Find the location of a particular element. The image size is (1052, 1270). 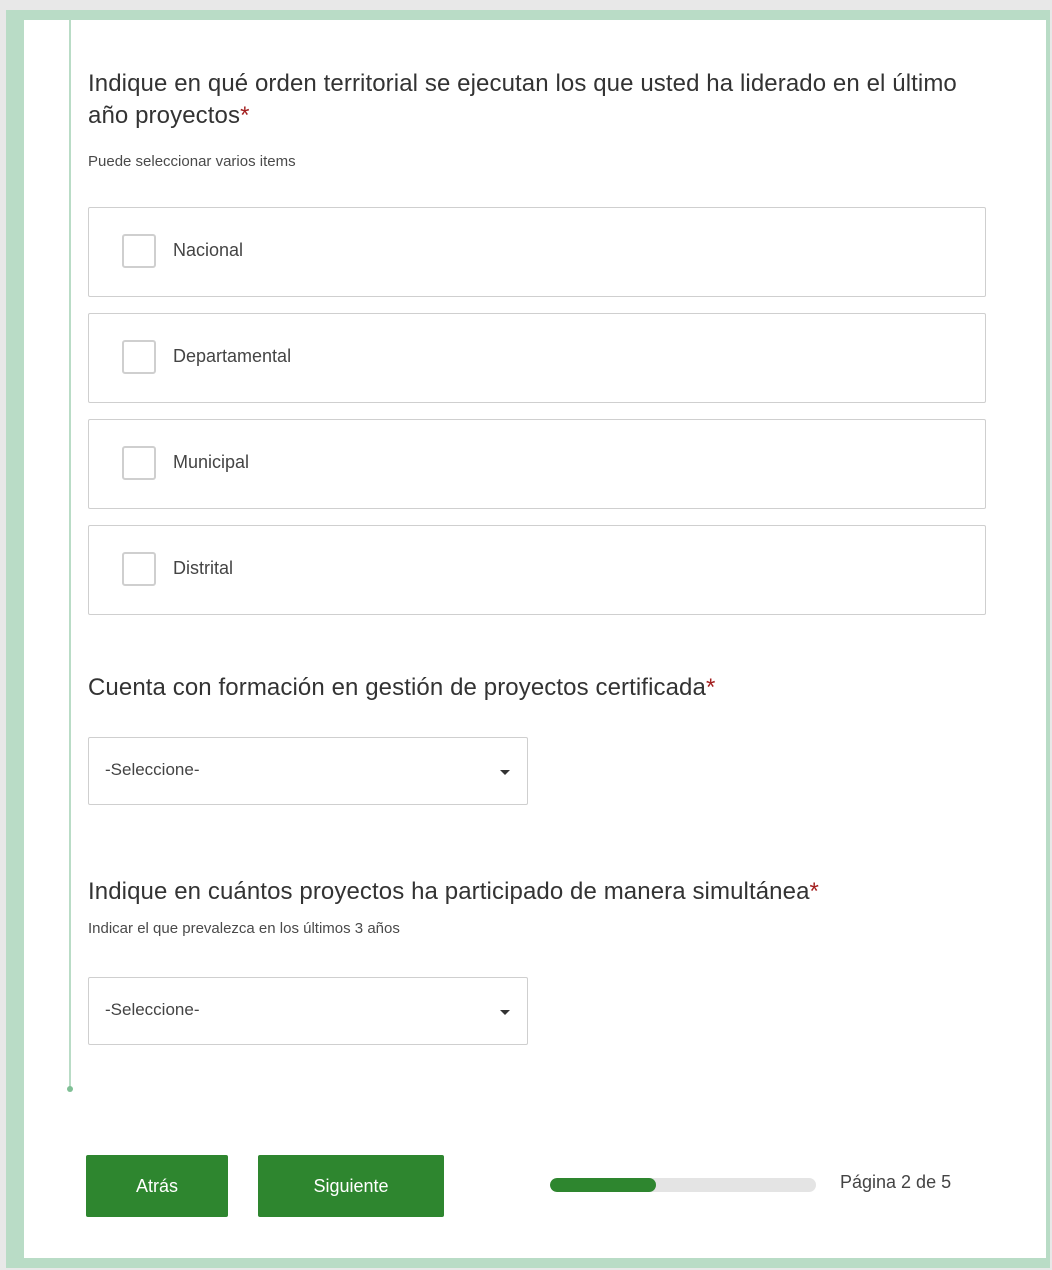

option-municipal: Municipal is located at coordinates (537, 464).